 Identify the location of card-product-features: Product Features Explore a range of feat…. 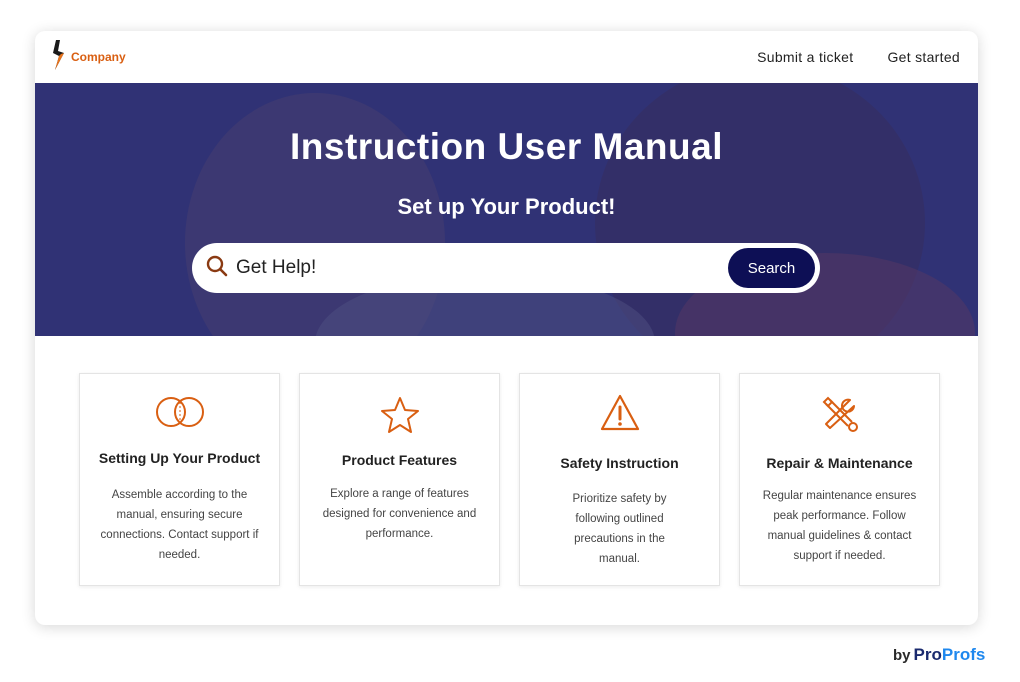
(399, 479).